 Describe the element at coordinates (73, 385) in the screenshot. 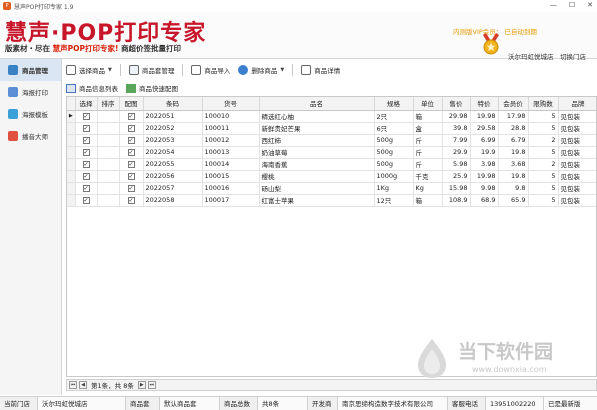

I see `first-page-button: ⏮` at that location.